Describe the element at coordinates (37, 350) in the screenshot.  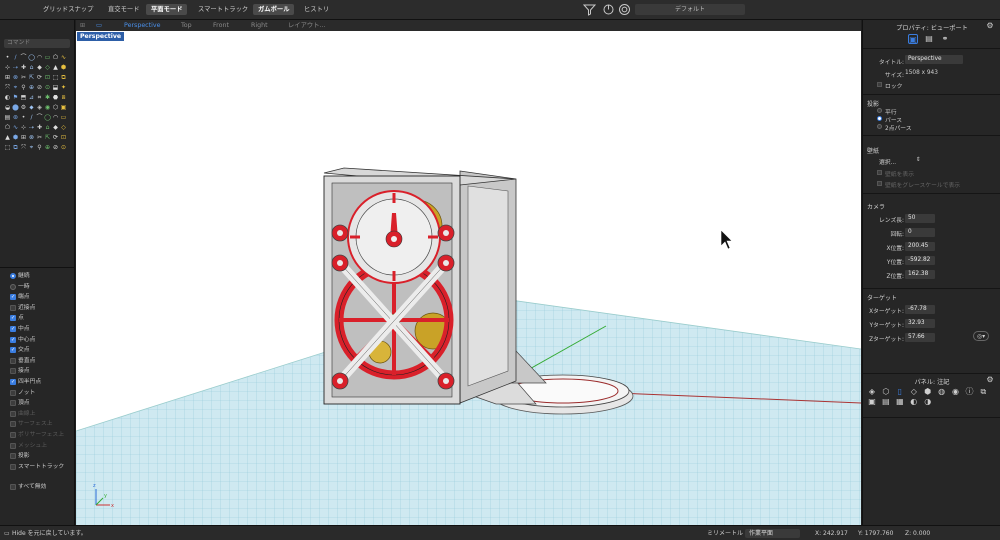
I see `snap-item: 交点` at that location.